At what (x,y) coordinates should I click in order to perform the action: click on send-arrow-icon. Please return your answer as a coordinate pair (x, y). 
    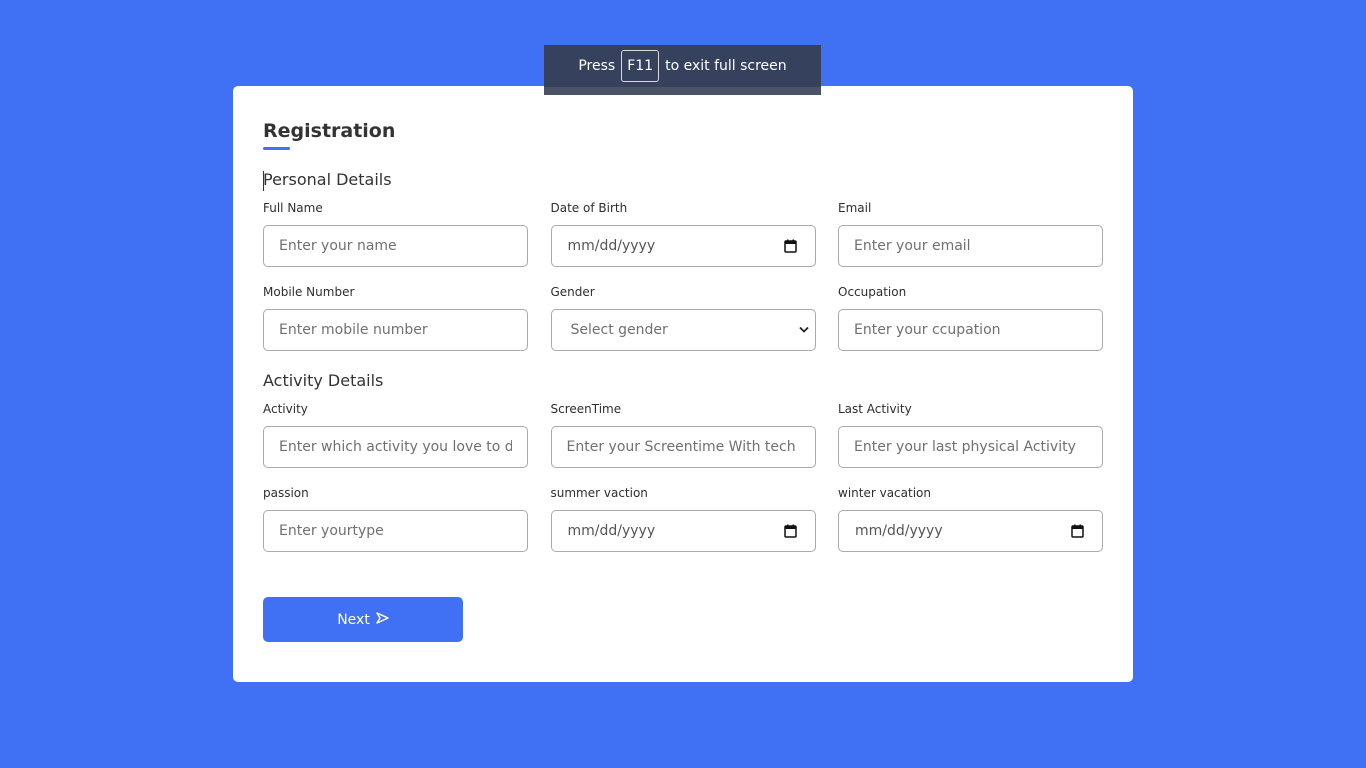
    Looking at the image, I should click on (382, 619).